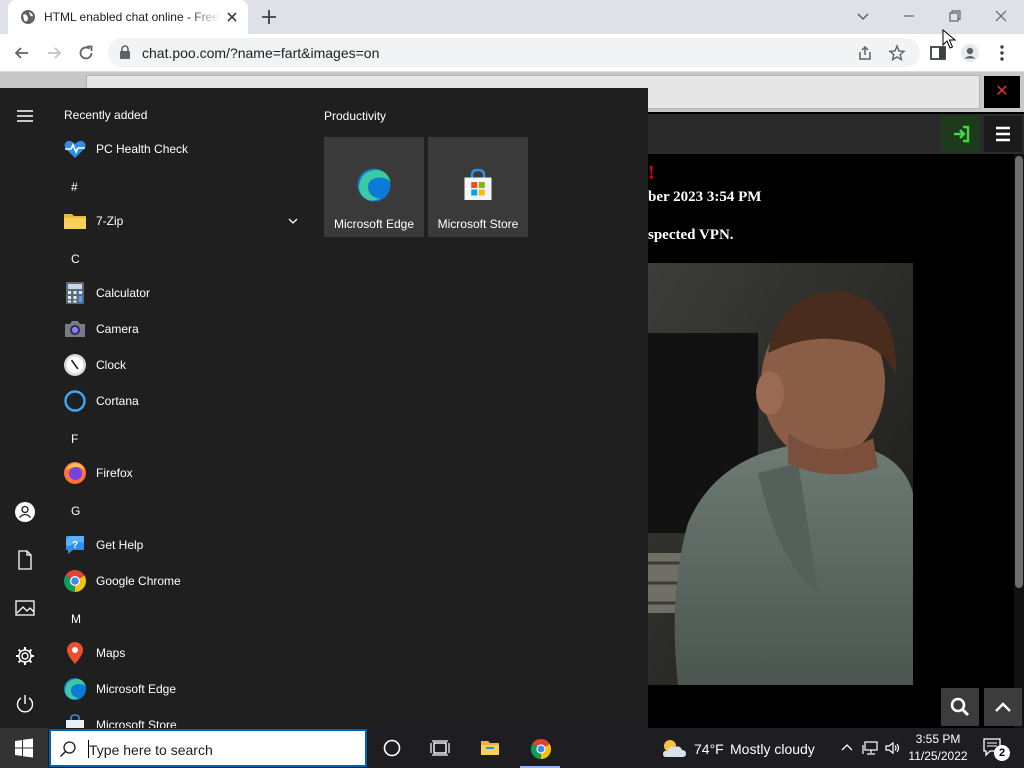 The width and height of the screenshot is (1024, 768). I want to click on close-x-icon: ✕, so click(1002, 91).